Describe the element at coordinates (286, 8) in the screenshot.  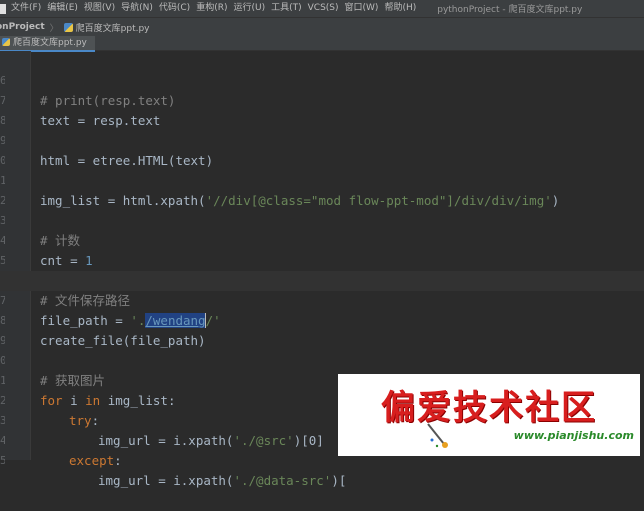
I see `menu-tools: 工具(T)` at that location.